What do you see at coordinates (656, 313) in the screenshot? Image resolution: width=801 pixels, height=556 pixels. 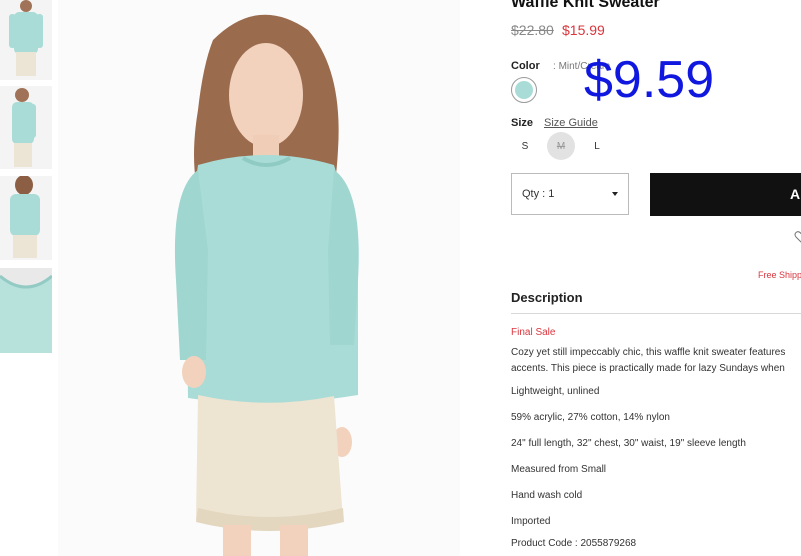 I see `description-divider` at bounding box center [656, 313].